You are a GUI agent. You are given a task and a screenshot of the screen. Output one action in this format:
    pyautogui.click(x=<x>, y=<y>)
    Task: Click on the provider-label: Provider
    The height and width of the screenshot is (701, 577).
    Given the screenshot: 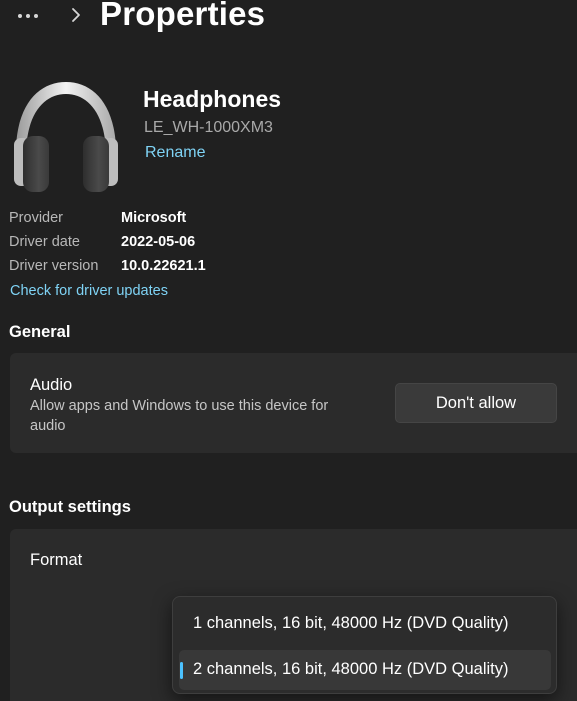 What is the action you would take?
    pyautogui.click(x=36, y=218)
    